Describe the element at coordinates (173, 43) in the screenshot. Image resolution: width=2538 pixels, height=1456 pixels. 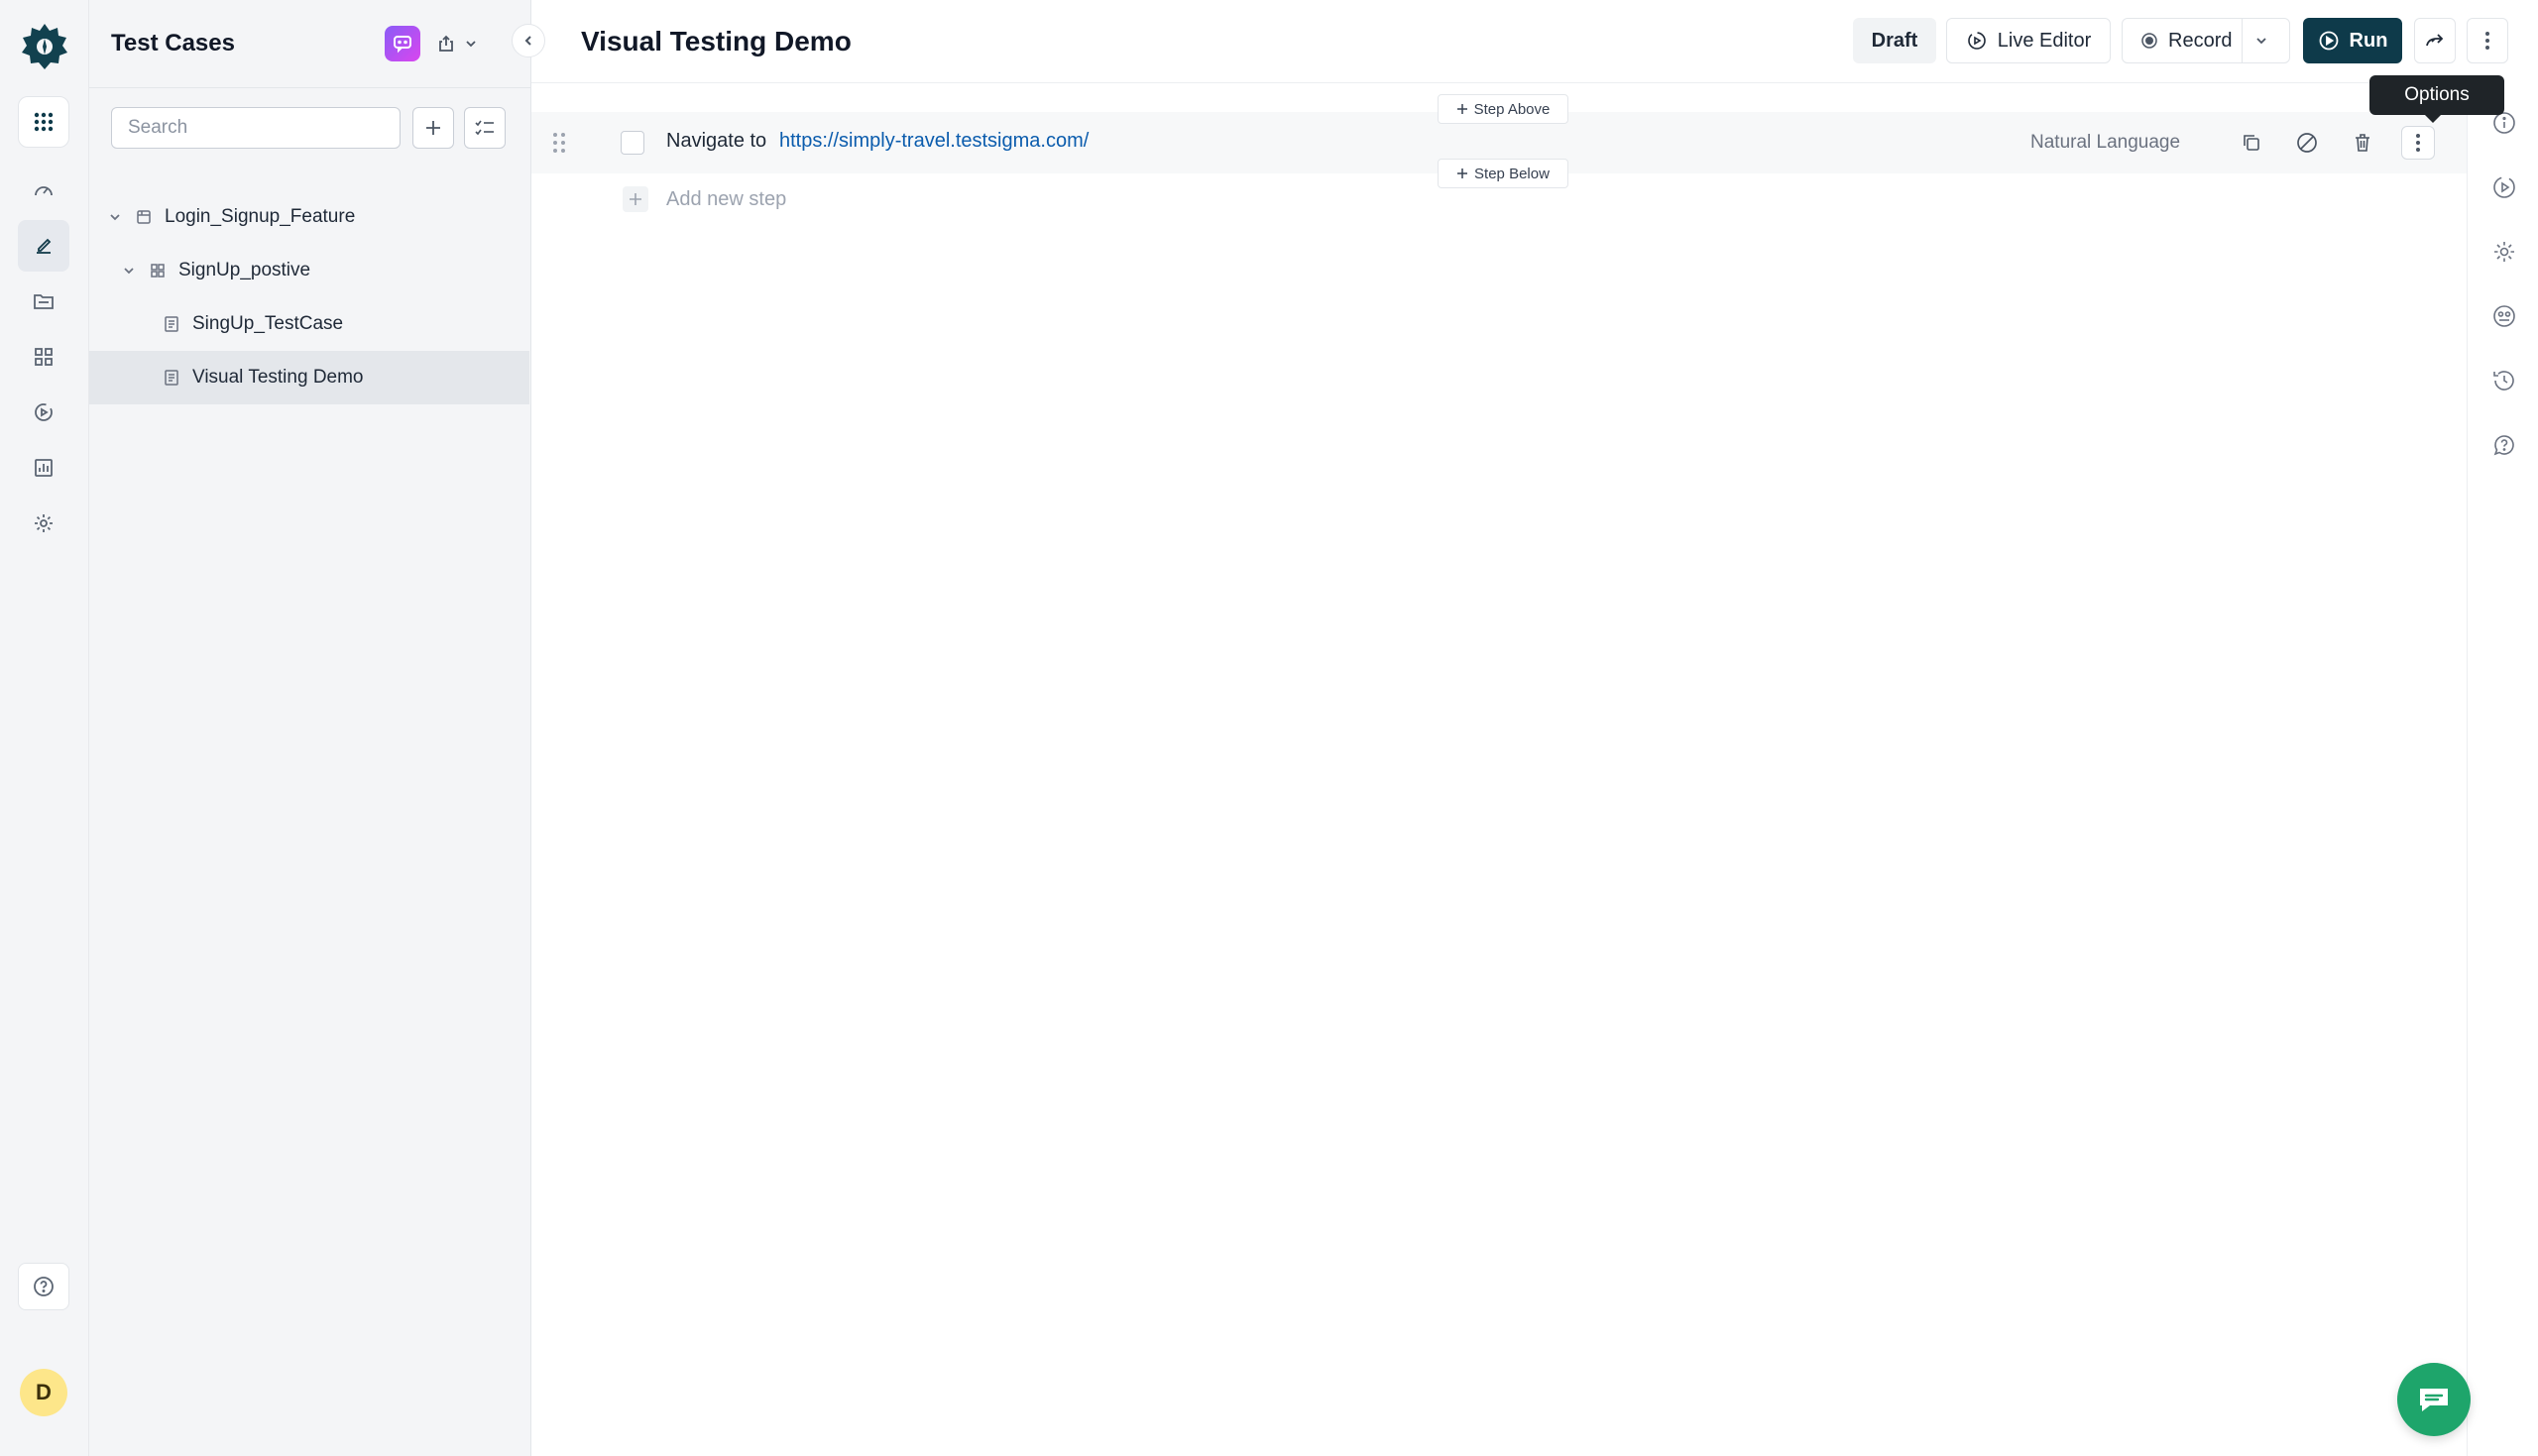
I see `panel-title: Test Cases` at that location.